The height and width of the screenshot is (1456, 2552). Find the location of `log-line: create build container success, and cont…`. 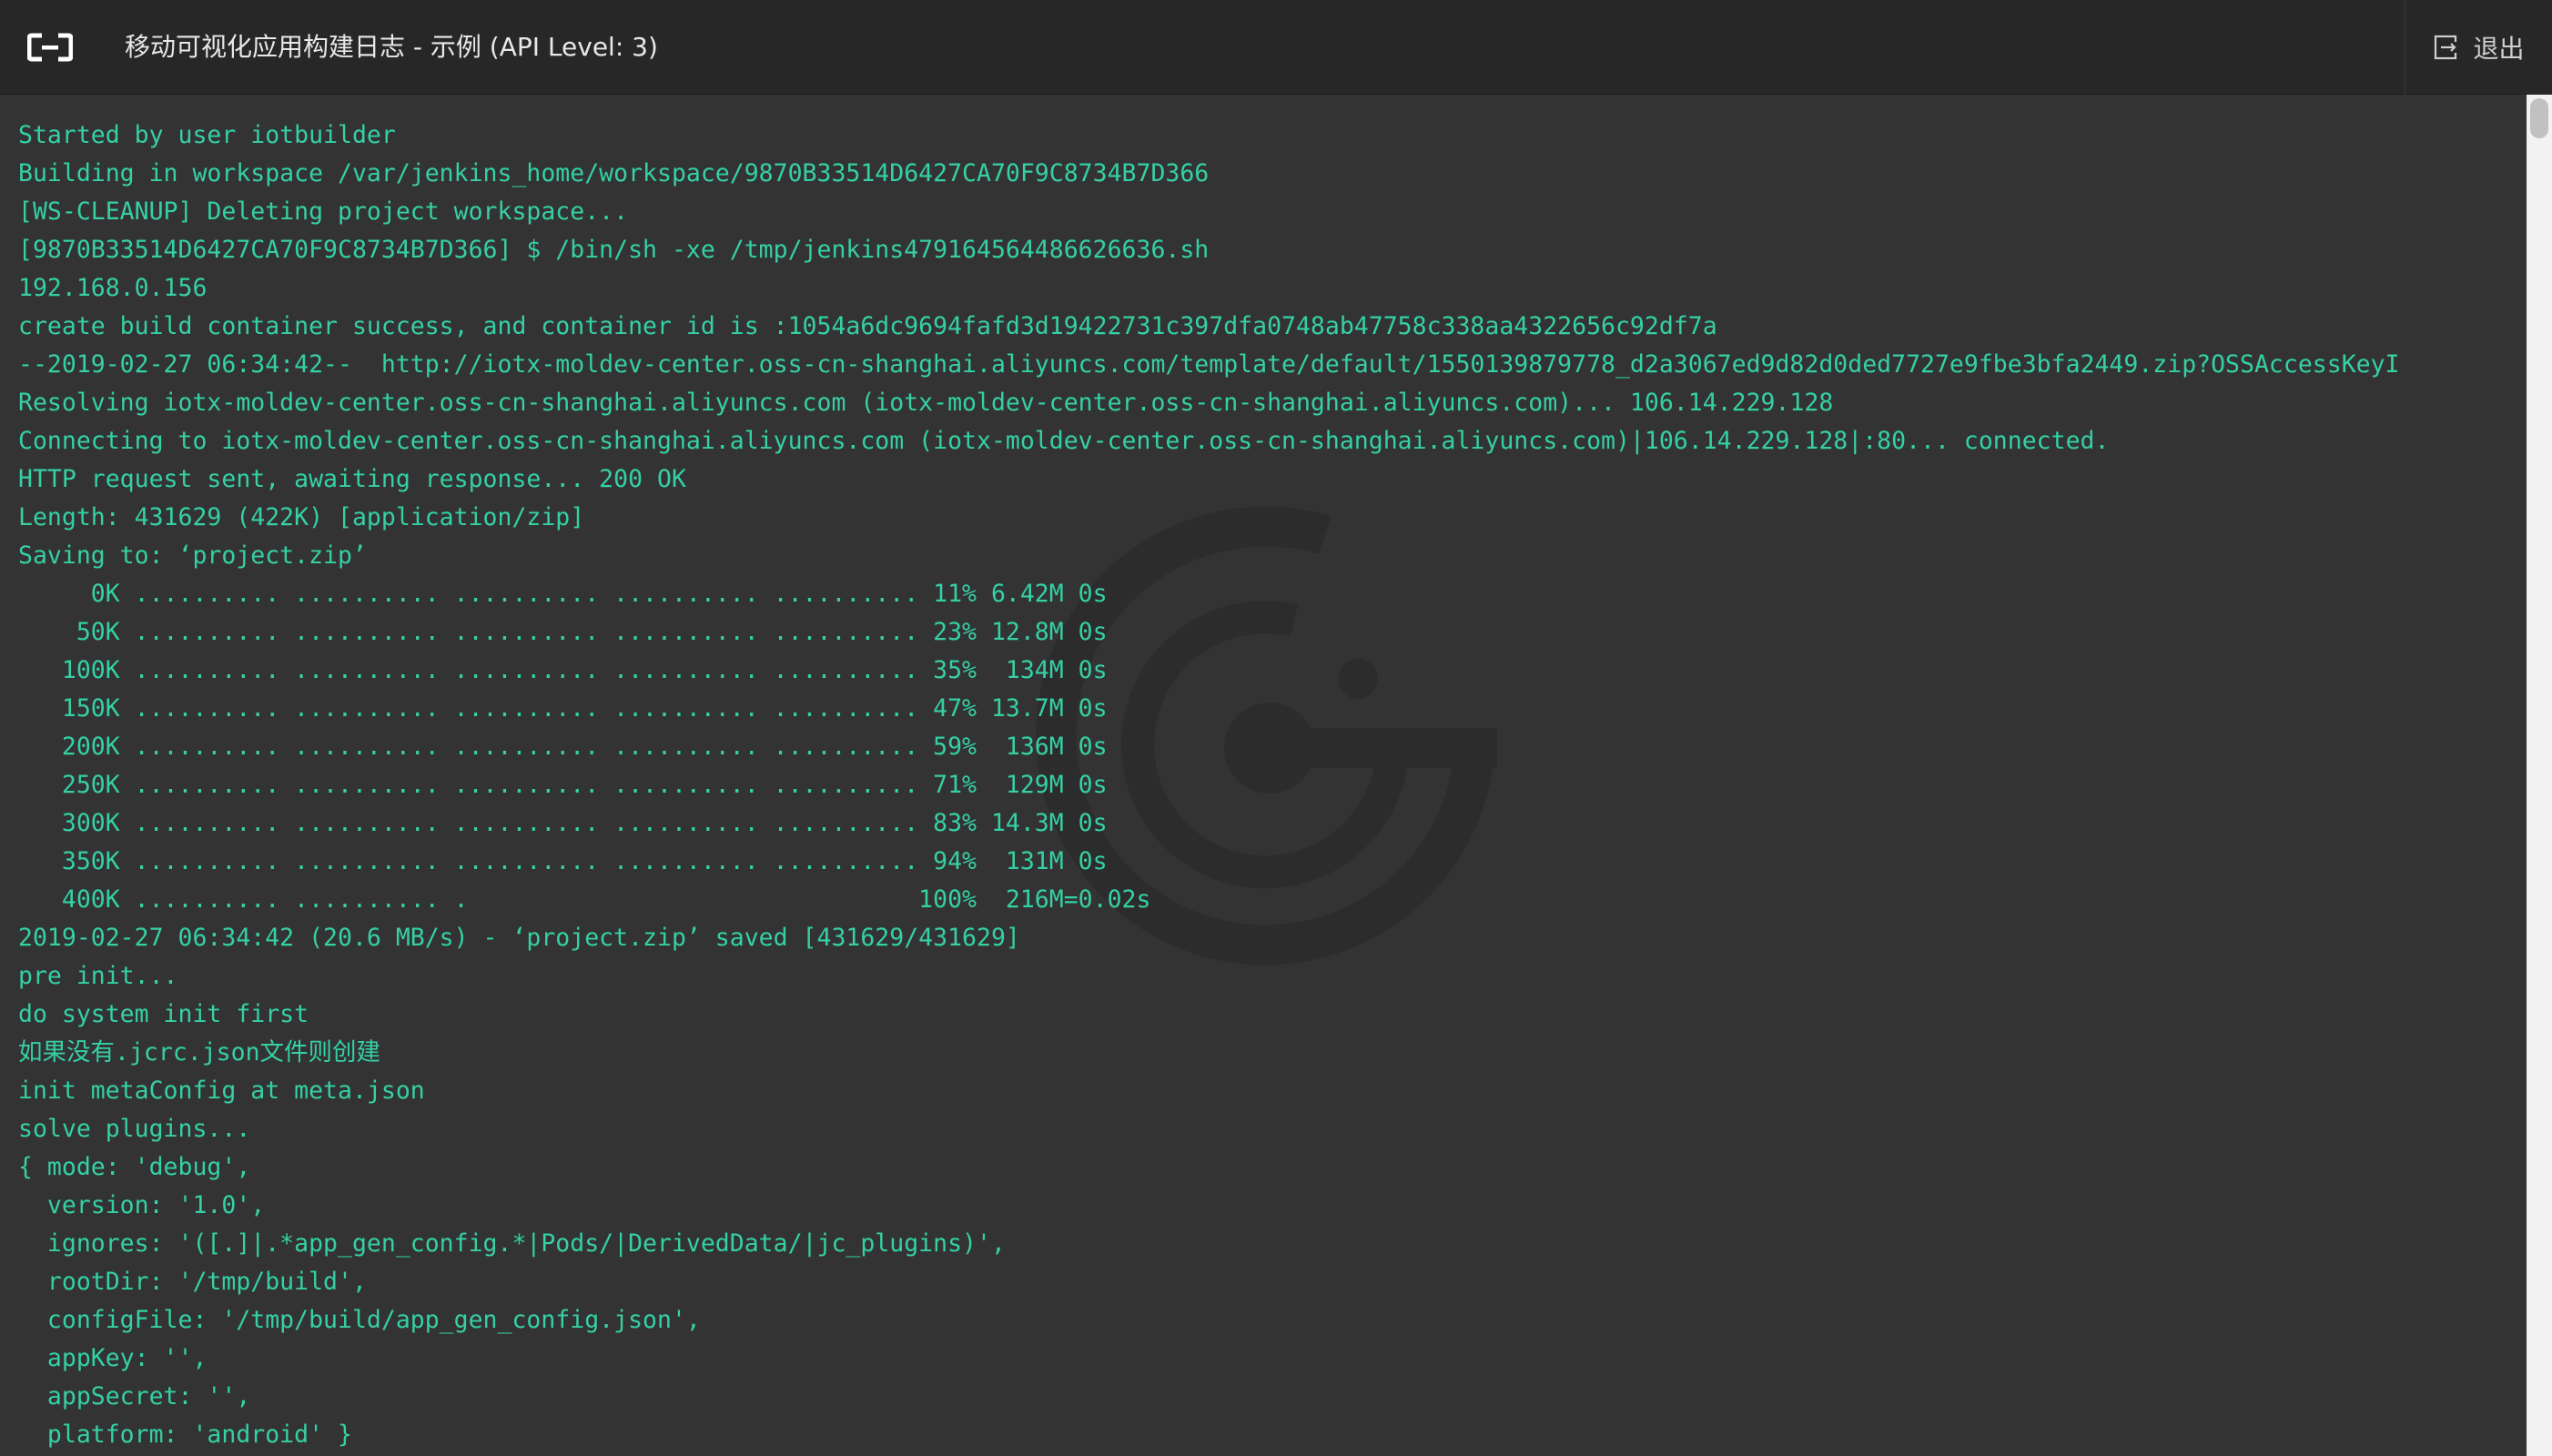

log-line: create build container success, and cont… is located at coordinates (867, 326).